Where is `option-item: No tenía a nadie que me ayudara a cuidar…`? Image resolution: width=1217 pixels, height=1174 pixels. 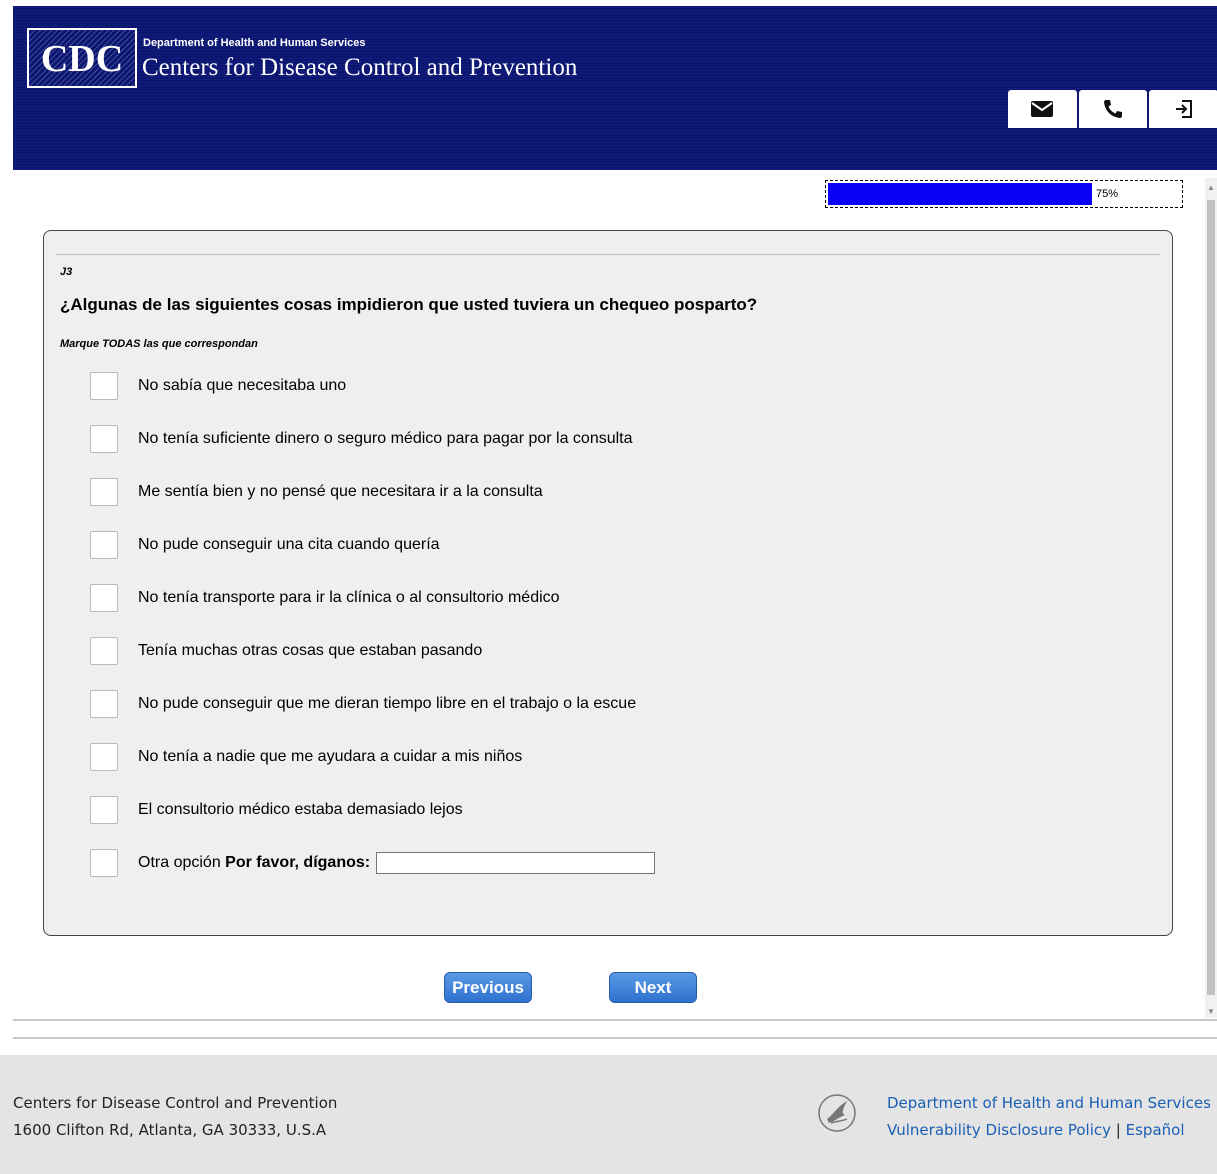 option-item: No tenía a nadie que me ayudara a cuidar… is located at coordinates (306, 757).